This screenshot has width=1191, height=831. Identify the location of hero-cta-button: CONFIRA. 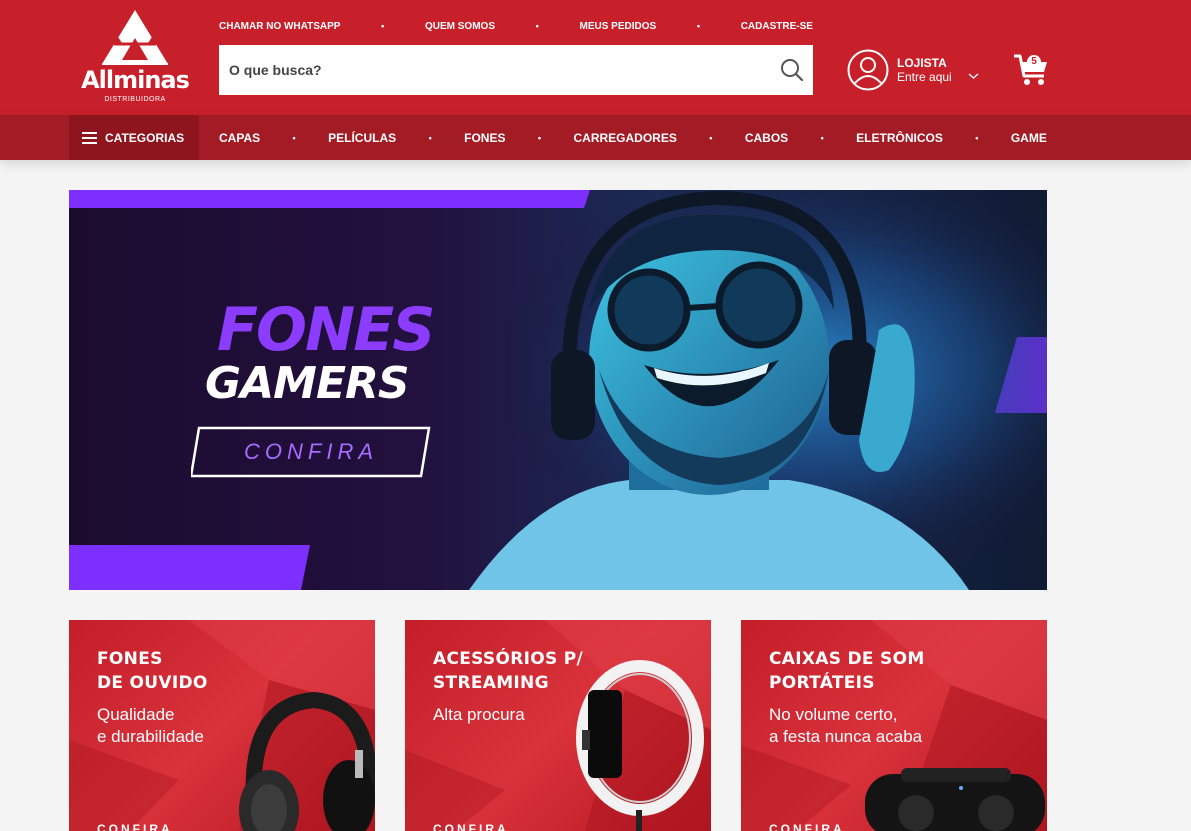
(310, 452).